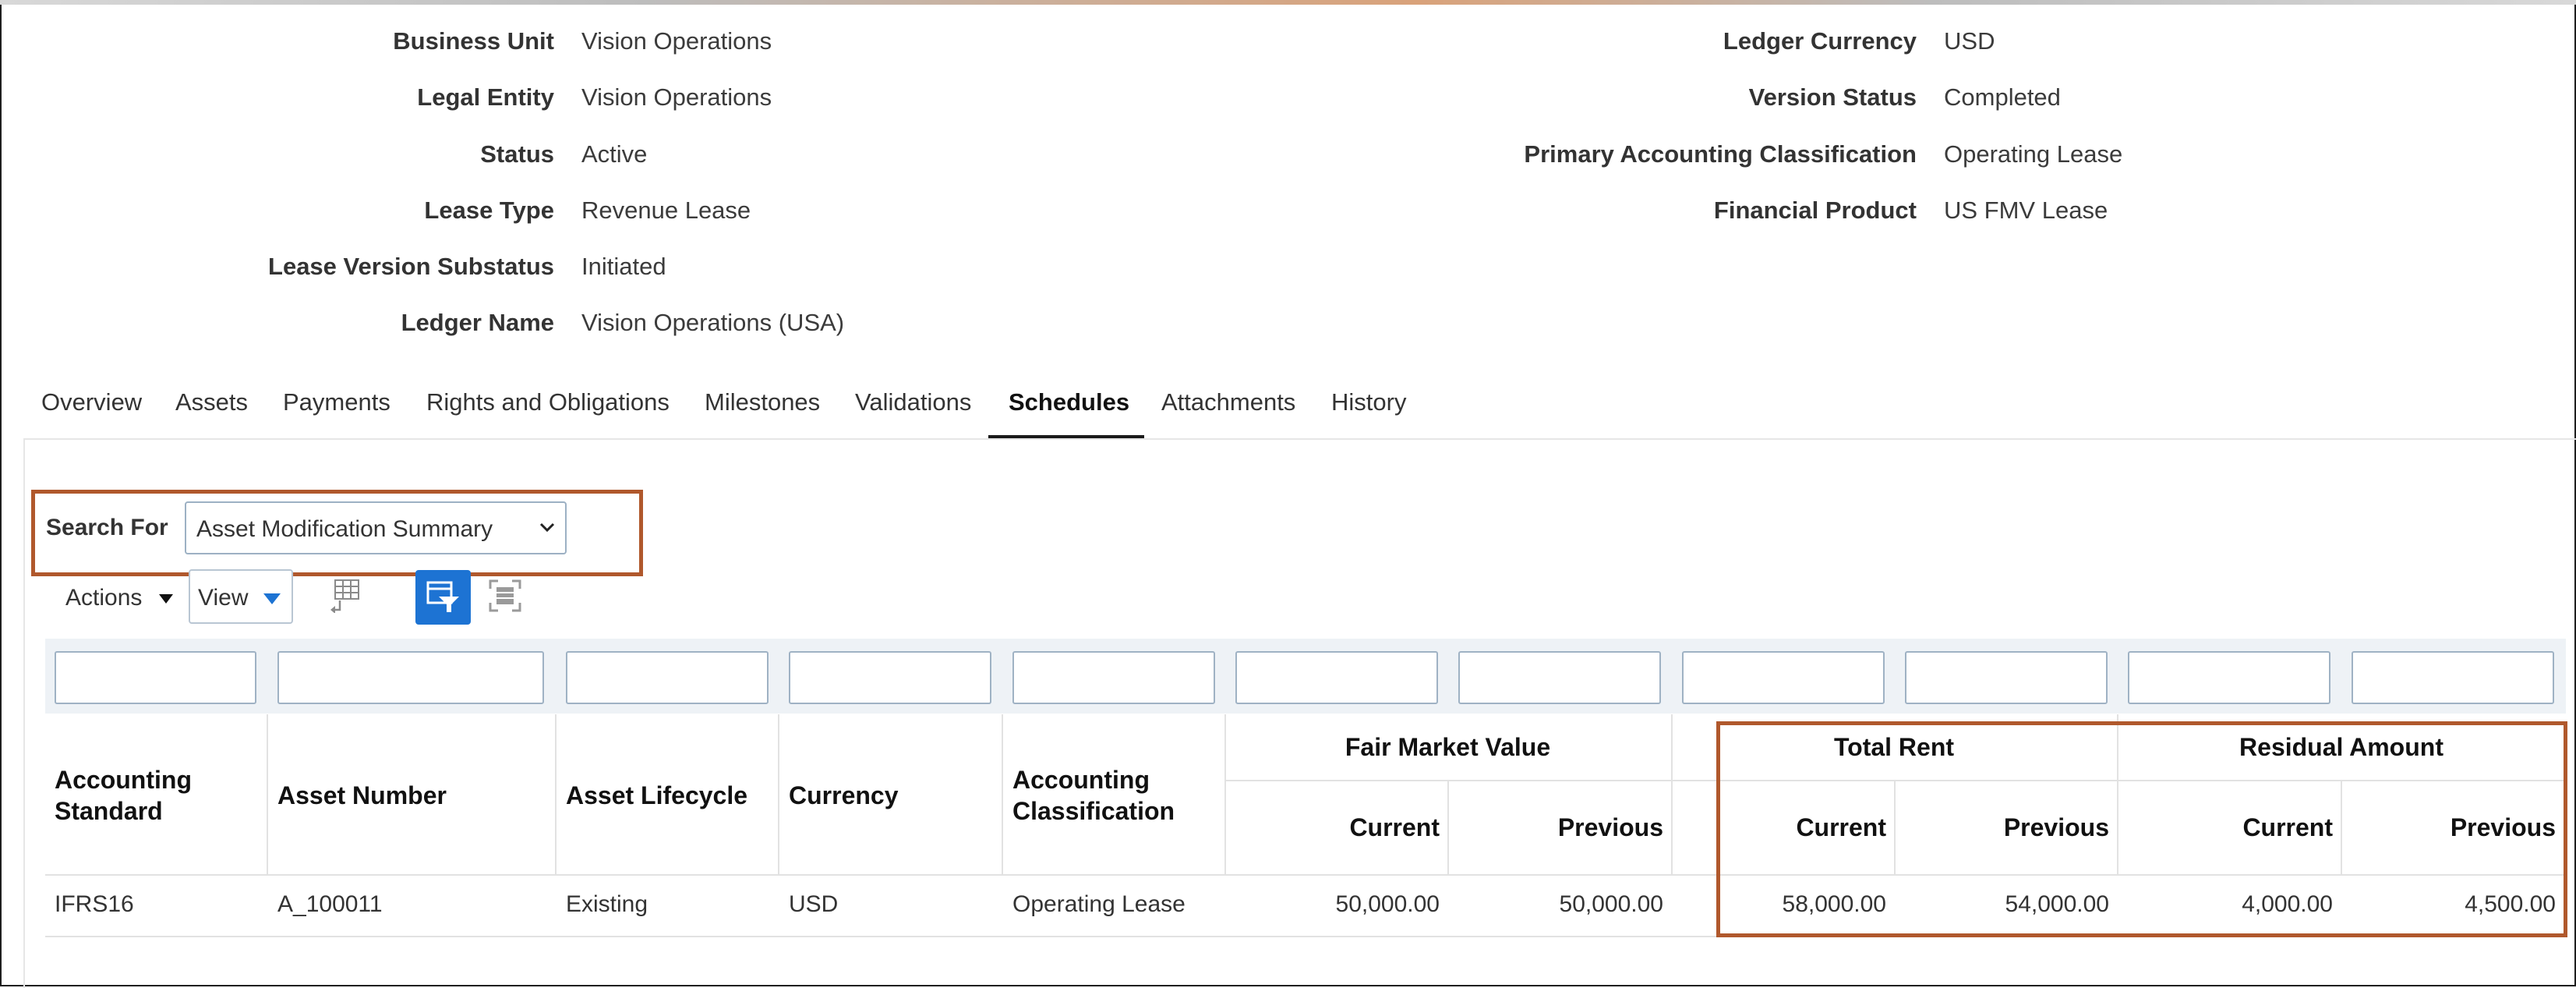 The image size is (2576, 988). I want to click on filter-accounting-standard-input, so click(155, 677).